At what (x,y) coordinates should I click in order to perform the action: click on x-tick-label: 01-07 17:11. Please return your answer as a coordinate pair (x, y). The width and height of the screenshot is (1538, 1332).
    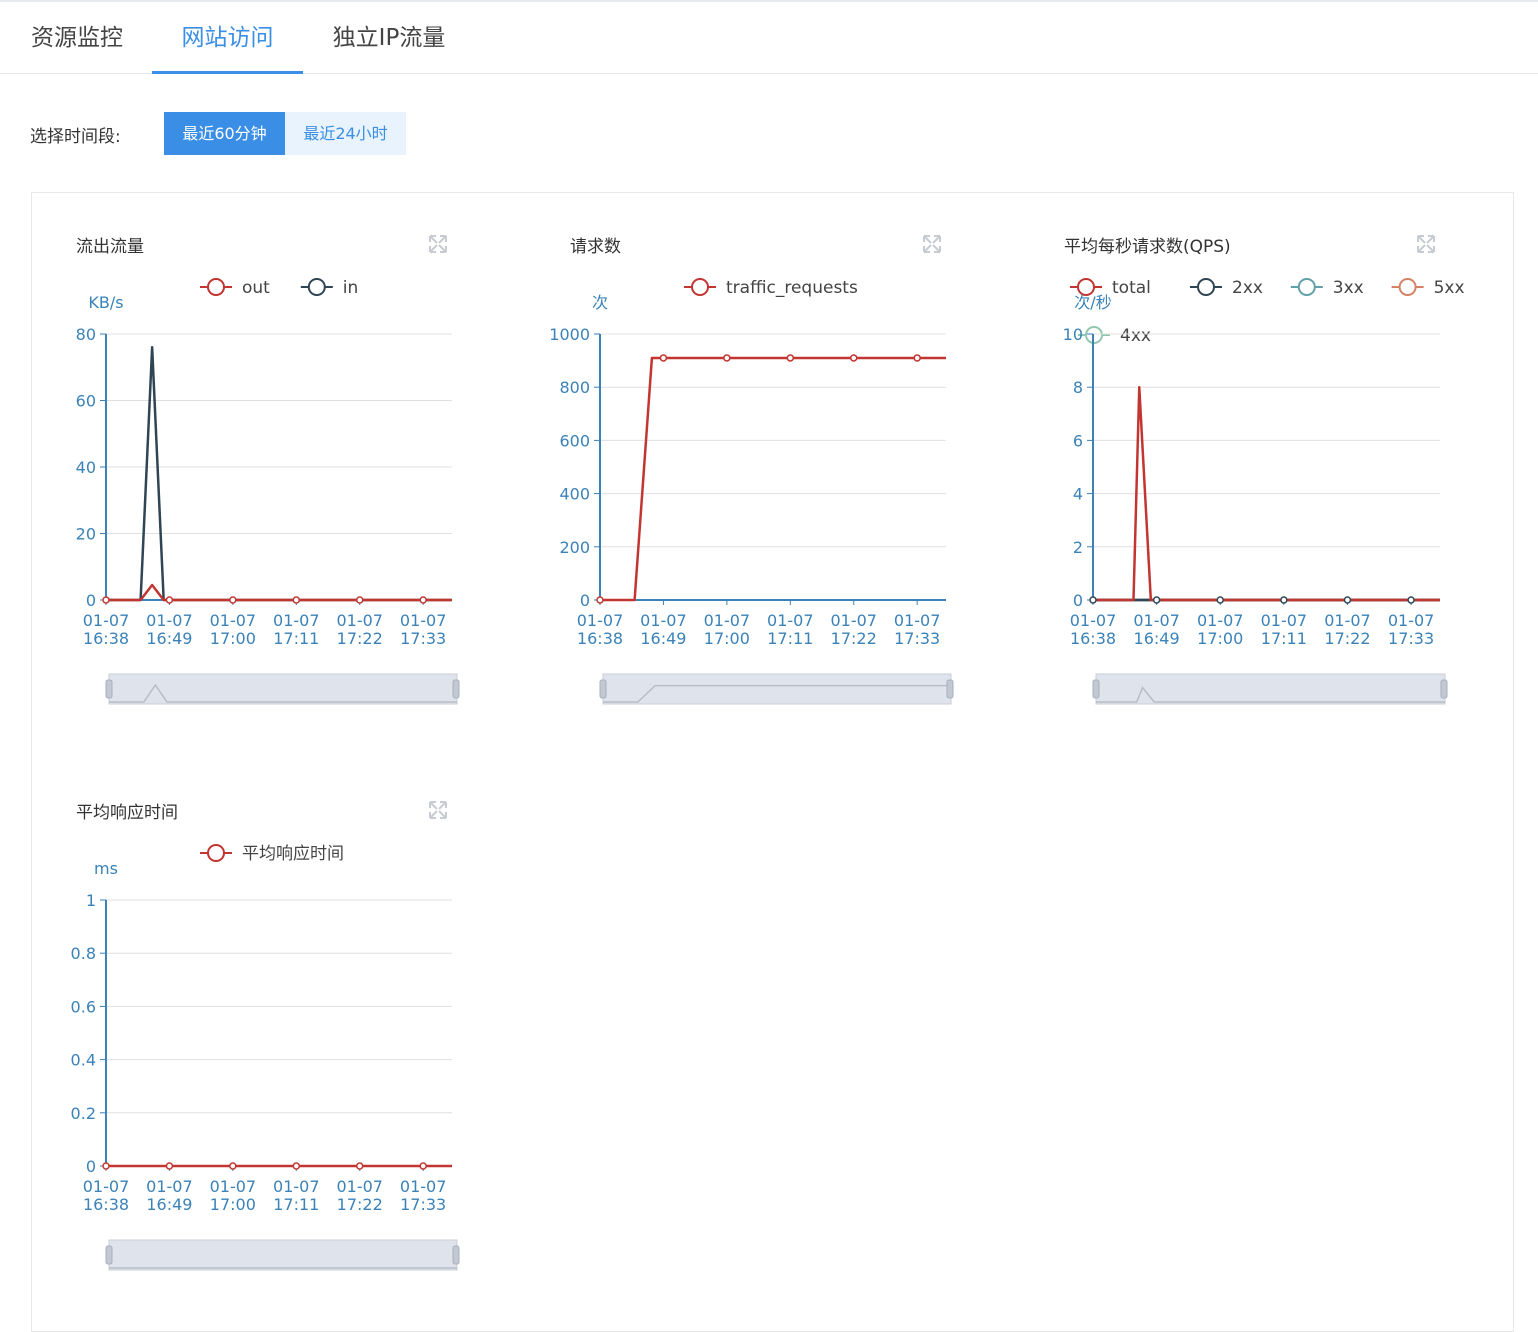
    Looking at the image, I should click on (790, 629).